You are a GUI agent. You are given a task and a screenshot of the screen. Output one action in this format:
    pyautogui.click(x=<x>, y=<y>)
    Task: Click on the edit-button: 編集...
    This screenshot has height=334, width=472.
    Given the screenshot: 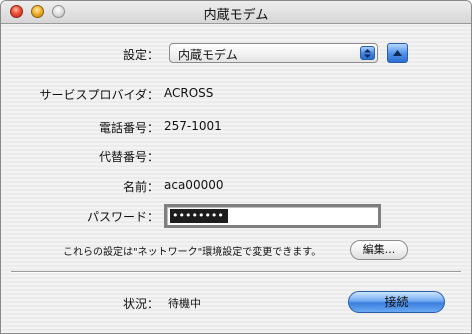 What is the action you would take?
    pyautogui.click(x=379, y=250)
    